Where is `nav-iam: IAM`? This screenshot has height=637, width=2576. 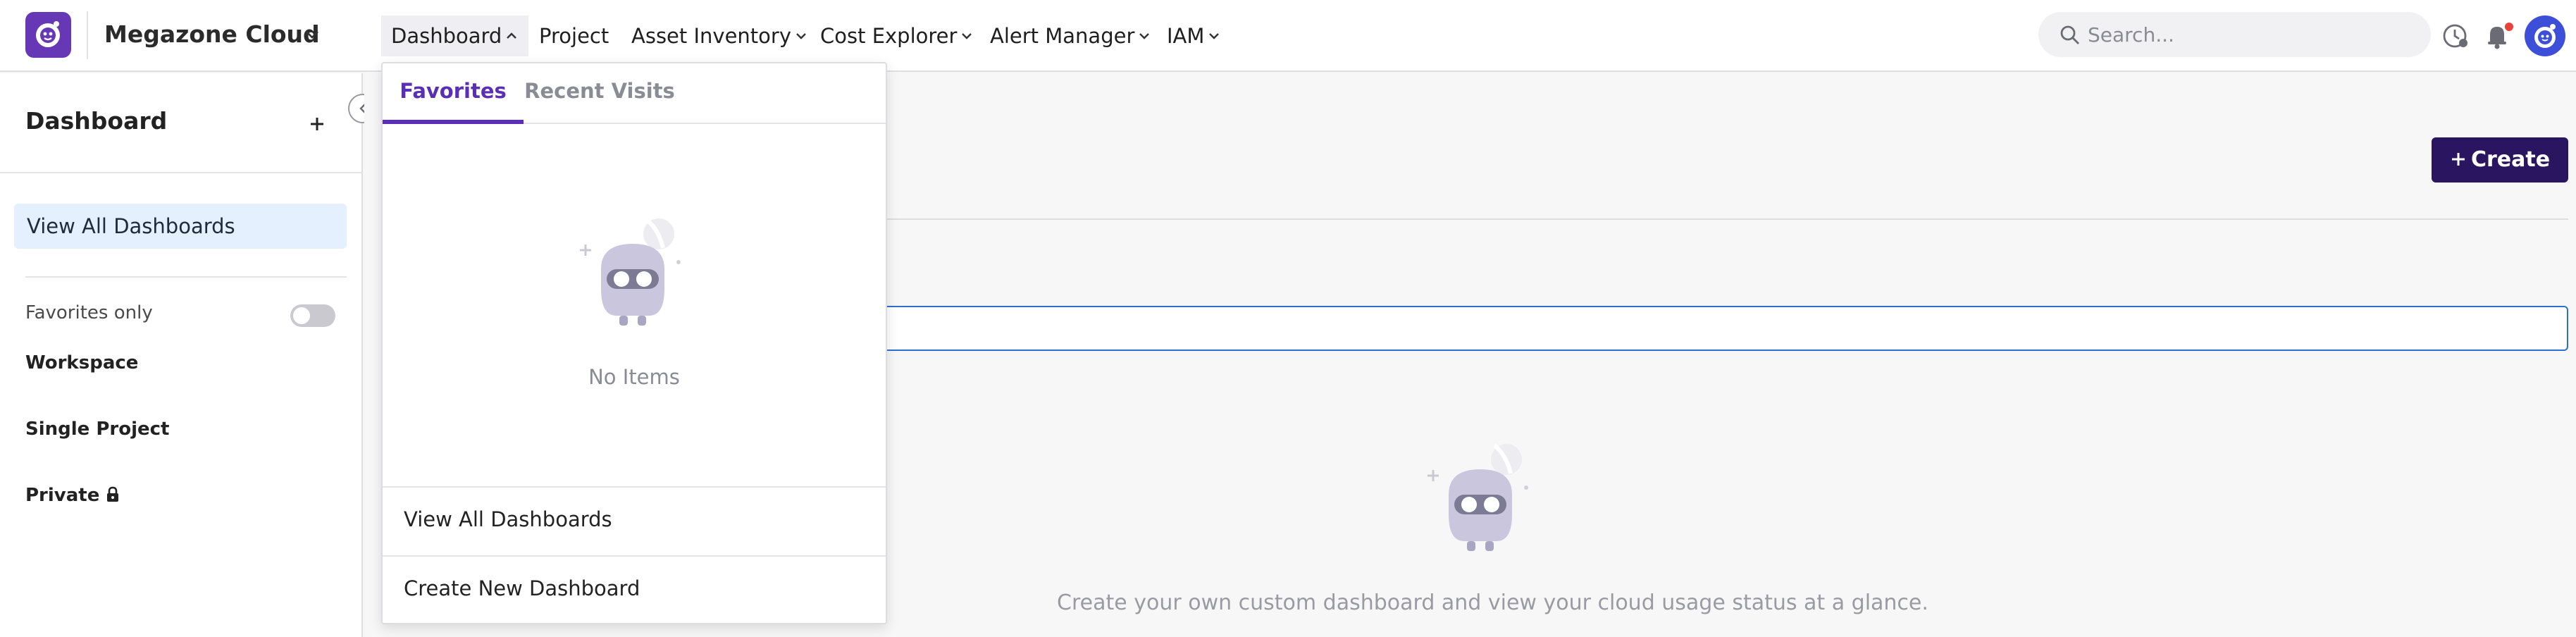
nav-iam: IAM is located at coordinates (1194, 36).